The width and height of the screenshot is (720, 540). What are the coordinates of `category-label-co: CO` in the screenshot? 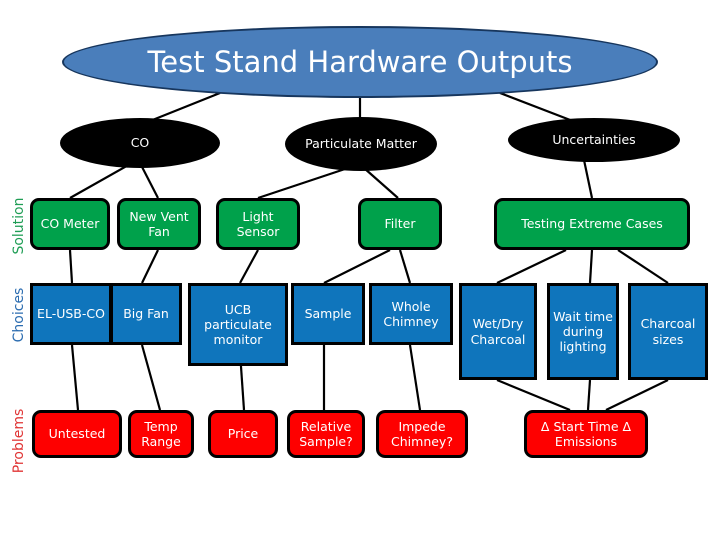 It's located at (140, 143).